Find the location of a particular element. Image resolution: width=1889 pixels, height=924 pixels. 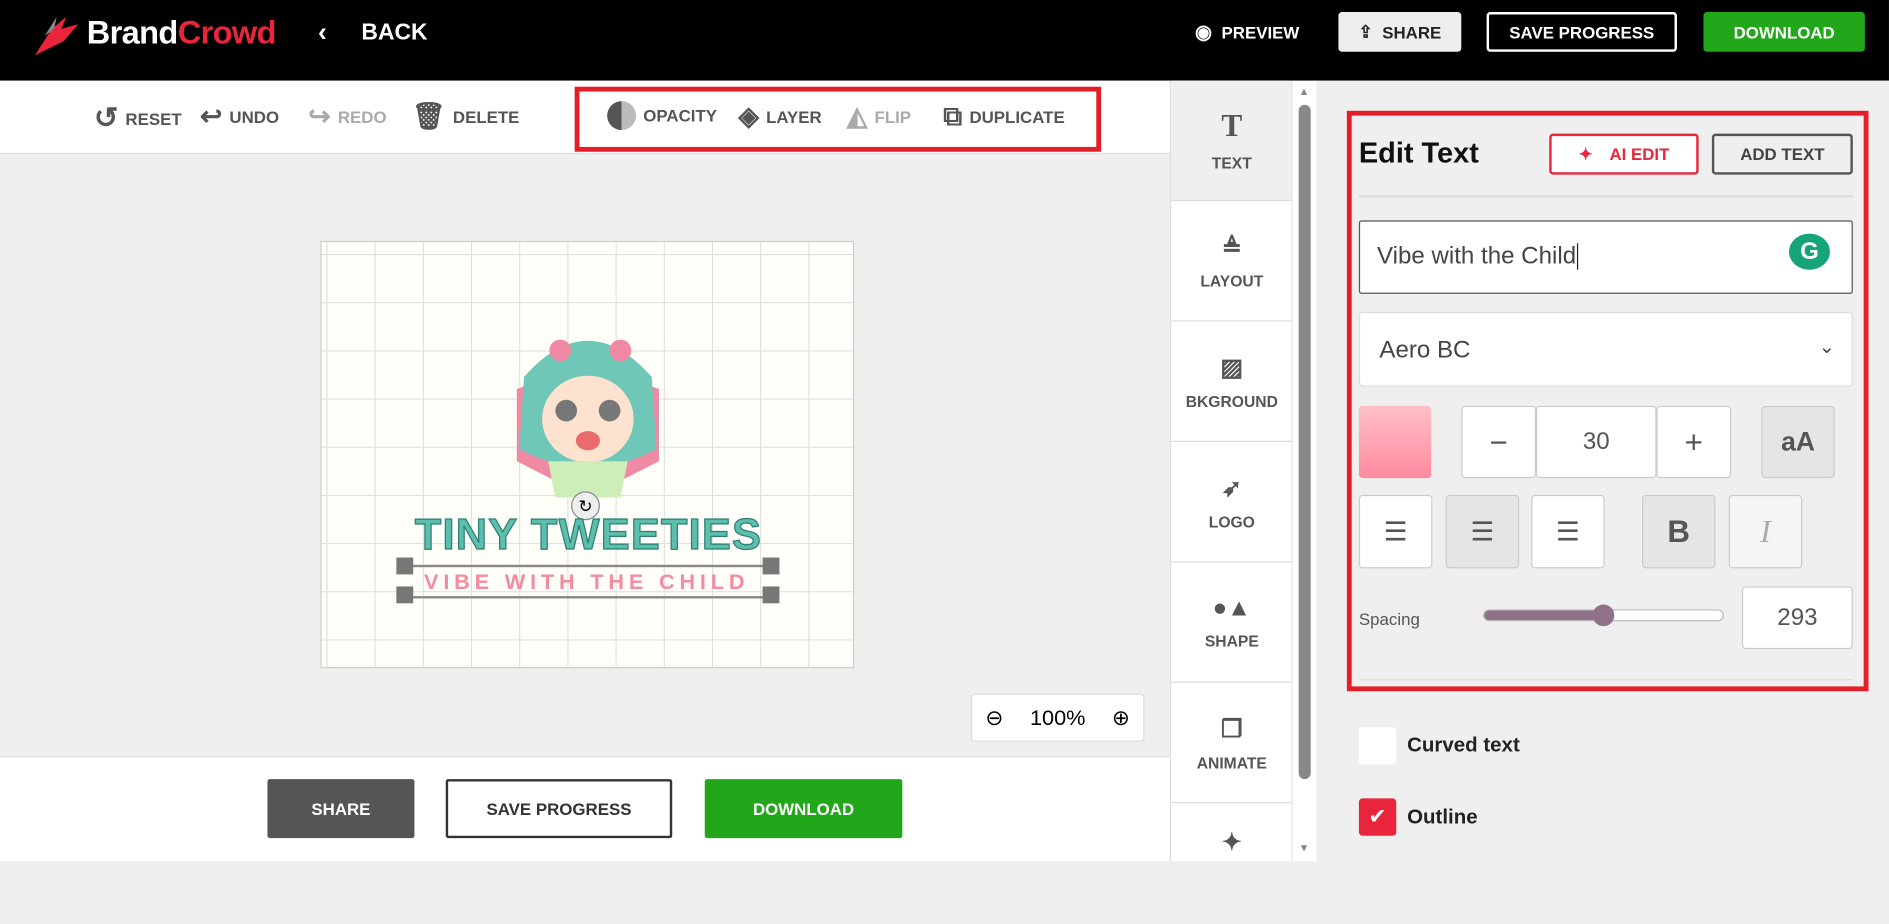

outline-checkbox: ✔ is located at coordinates (1377, 817).